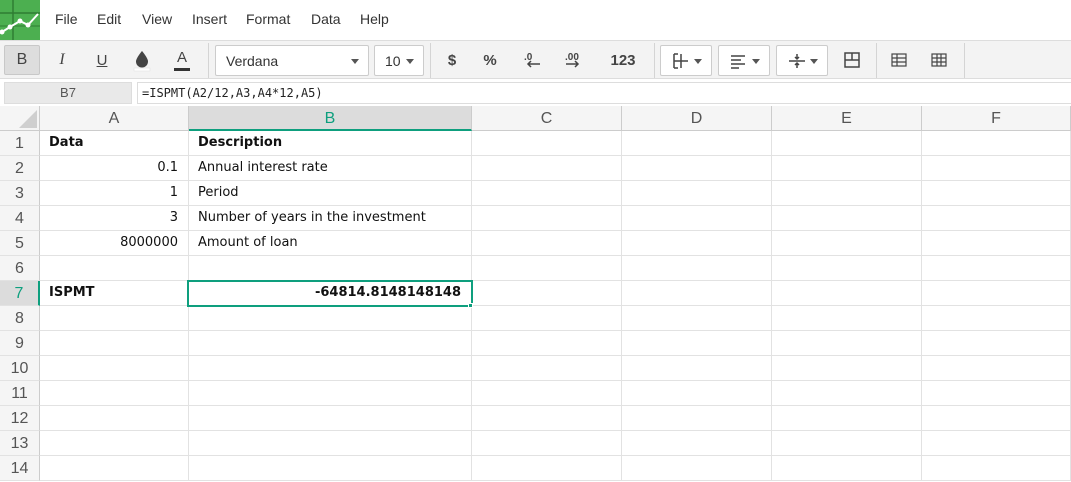 This screenshot has height=482, width=1071. Describe the element at coordinates (847, 218) in the screenshot. I see `cell-e4` at that location.